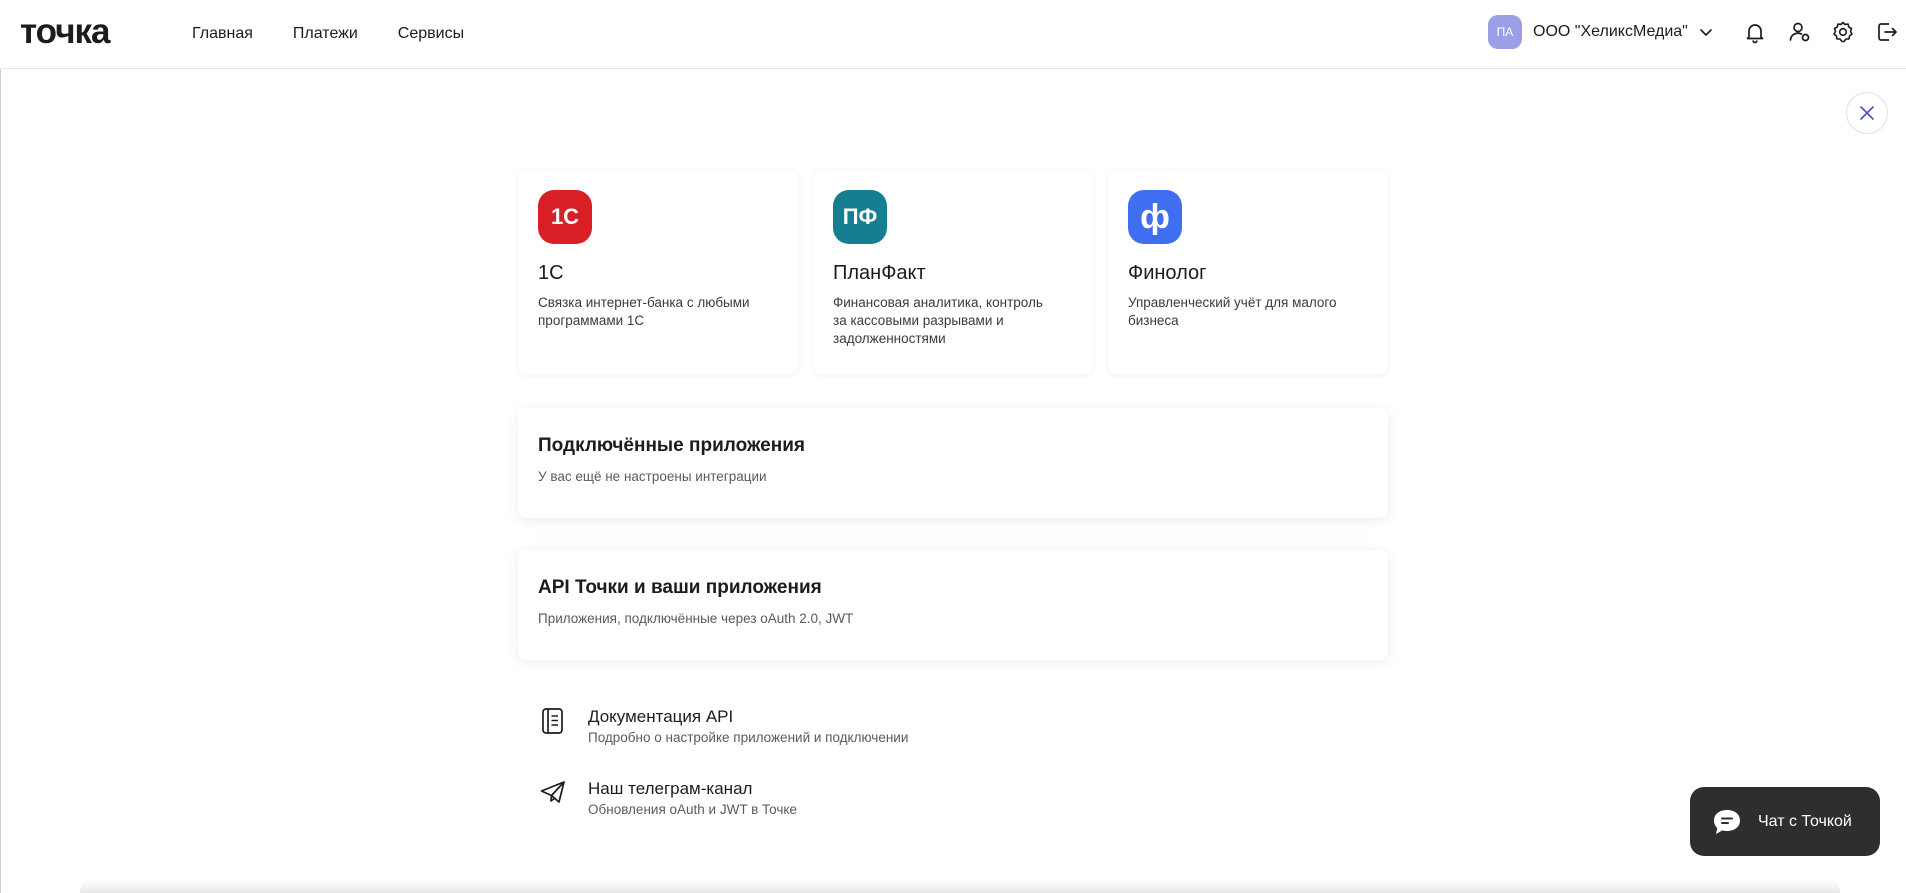  I want to click on app-logo-1c: 1С, so click(565, 217).